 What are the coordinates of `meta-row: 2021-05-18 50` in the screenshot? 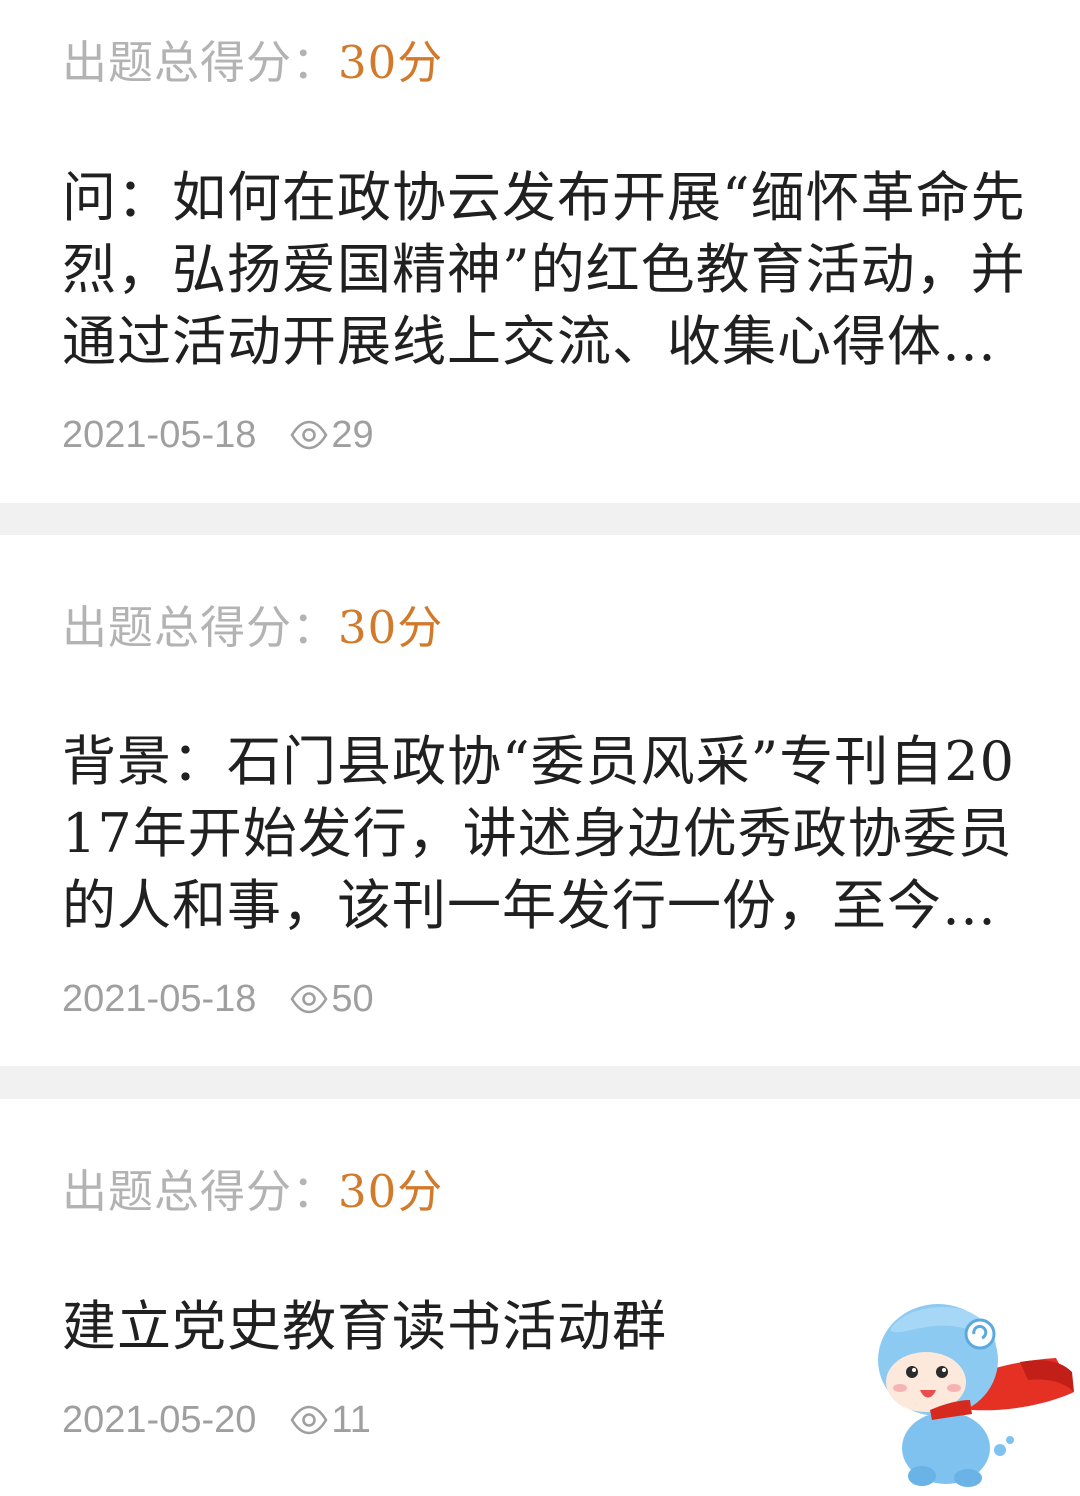 It's located at (218, 999).